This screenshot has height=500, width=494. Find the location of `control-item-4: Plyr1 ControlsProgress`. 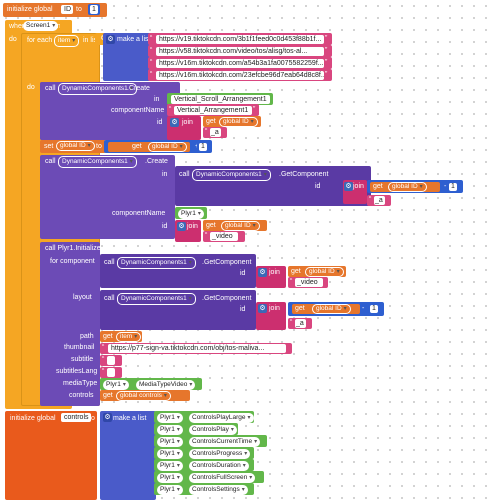

control-item-4: Plyr1 ControlsProgress is located at coordinates (204, 453).